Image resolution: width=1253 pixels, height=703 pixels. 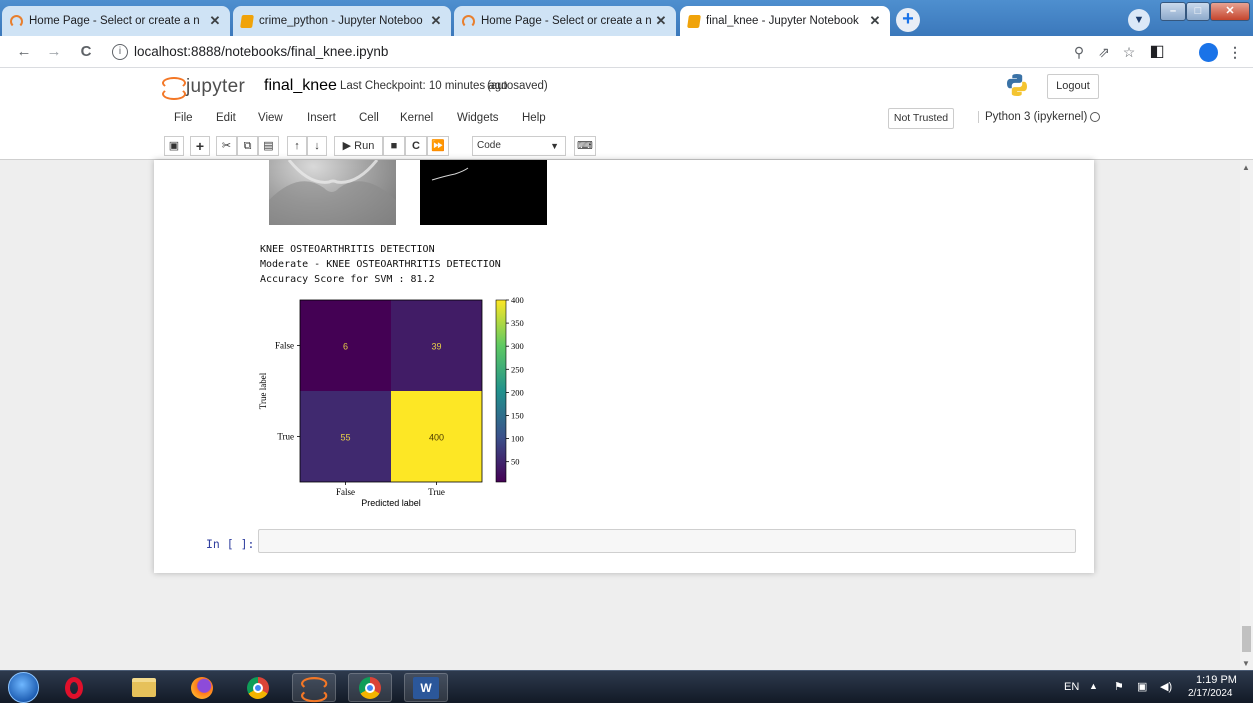 I want to click on share-icon: ⇗, so click(x=1104, y=52).